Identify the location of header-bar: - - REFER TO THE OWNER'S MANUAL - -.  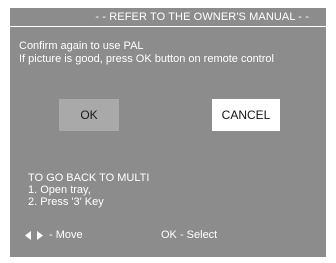
(168, 17).